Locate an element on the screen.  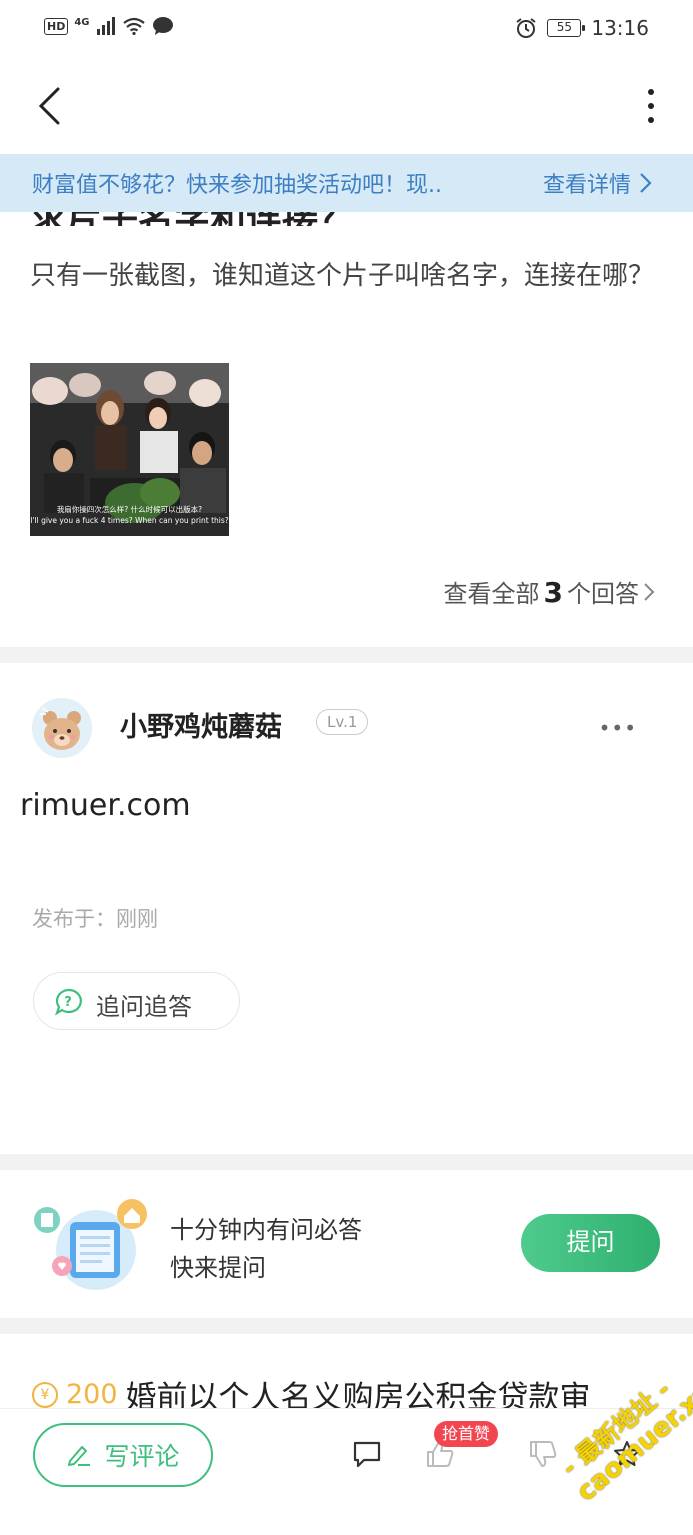
banner-message: 财富值不够花？快来参加抽奖活动吧！现.. is located at coordinates (237, 185).